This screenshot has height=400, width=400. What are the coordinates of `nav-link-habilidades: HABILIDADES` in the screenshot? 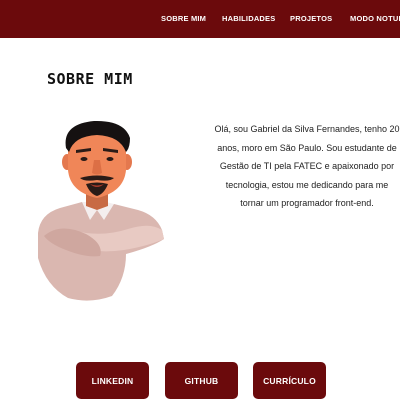 It's located at (248, 18).